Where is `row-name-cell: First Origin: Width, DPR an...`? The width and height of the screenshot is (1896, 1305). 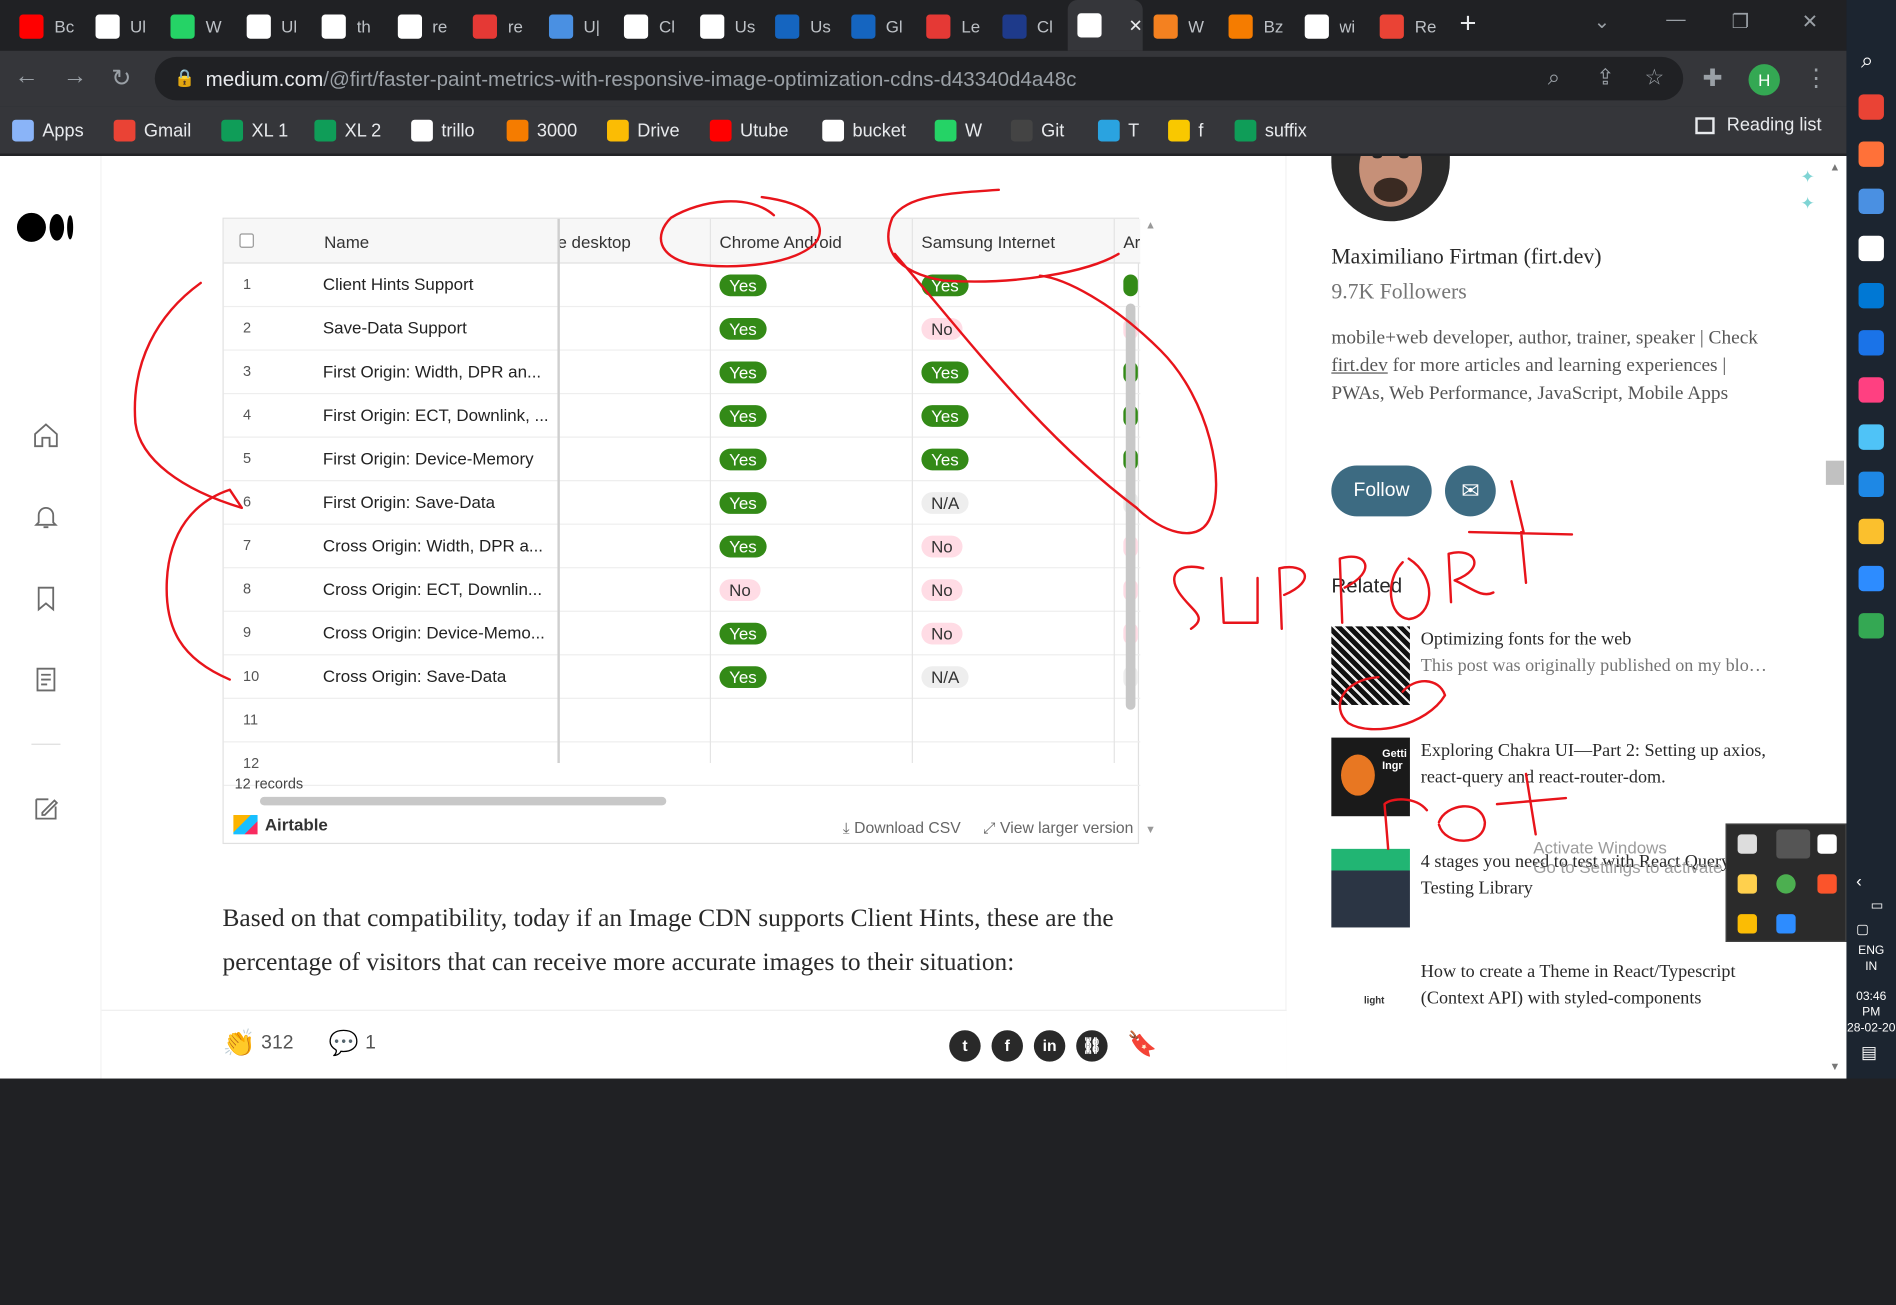
row-name-cell: First Origin: Width, DPR an... is located at coordinates (438, 371).